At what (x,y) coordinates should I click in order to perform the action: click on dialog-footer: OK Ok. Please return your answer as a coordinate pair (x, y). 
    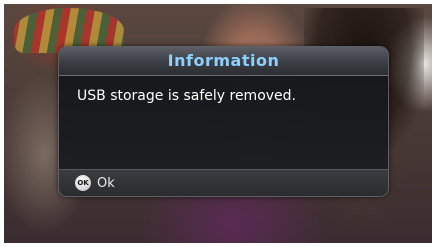
    Looking at the image, I should click on (223, 182).